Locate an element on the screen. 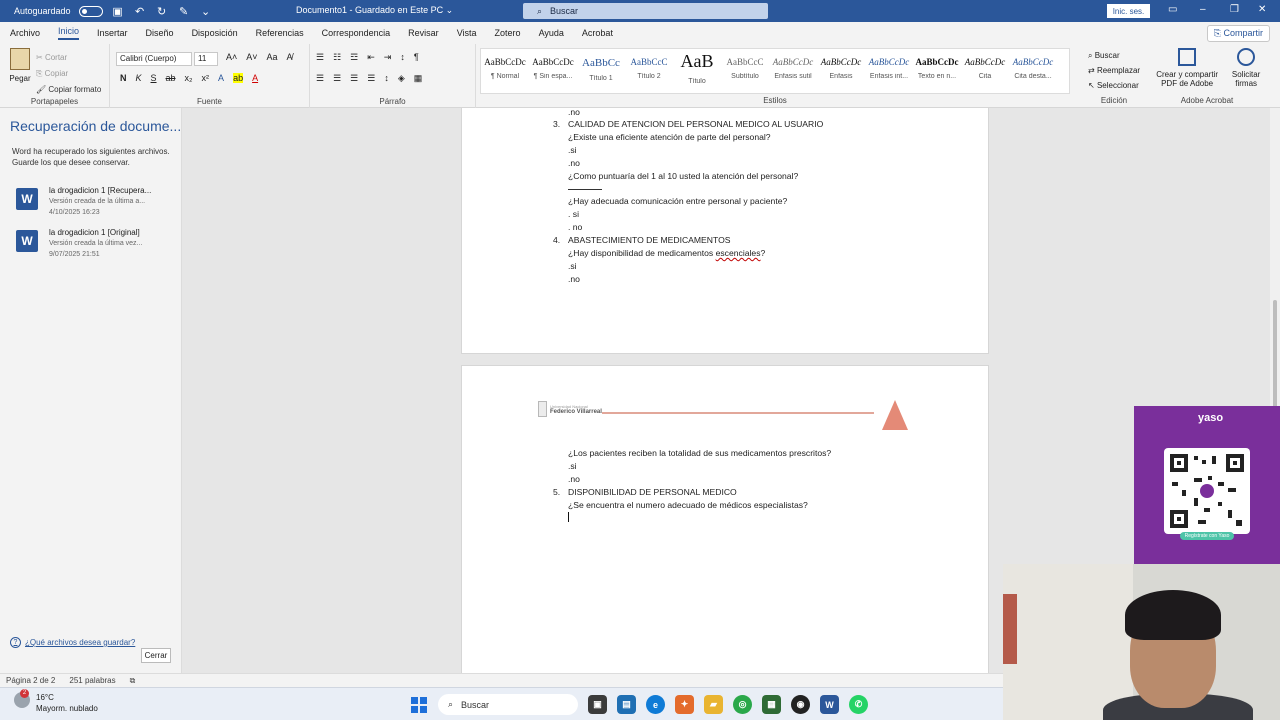  tab-vista: Vista is located at coordinates (467, 33).